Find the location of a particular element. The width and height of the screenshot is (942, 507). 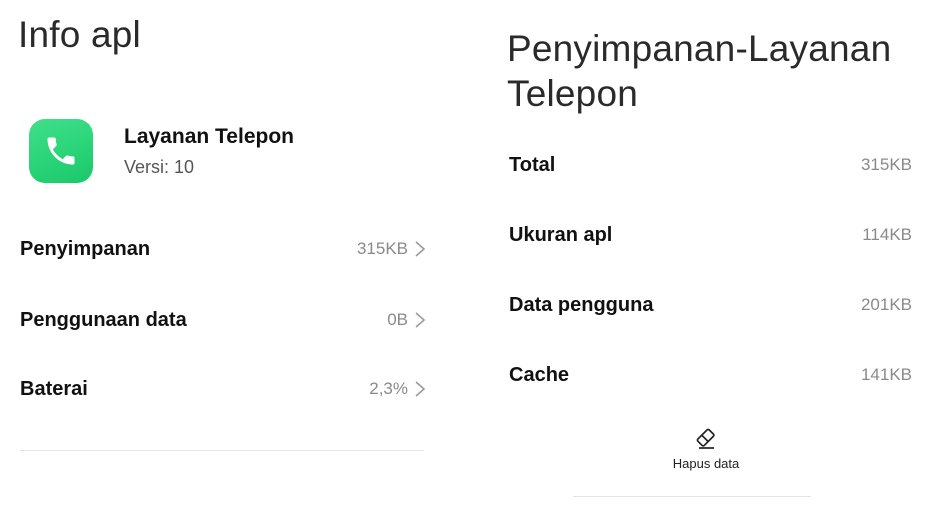

battery-label: Baterai is located at coordinates (54, 388).